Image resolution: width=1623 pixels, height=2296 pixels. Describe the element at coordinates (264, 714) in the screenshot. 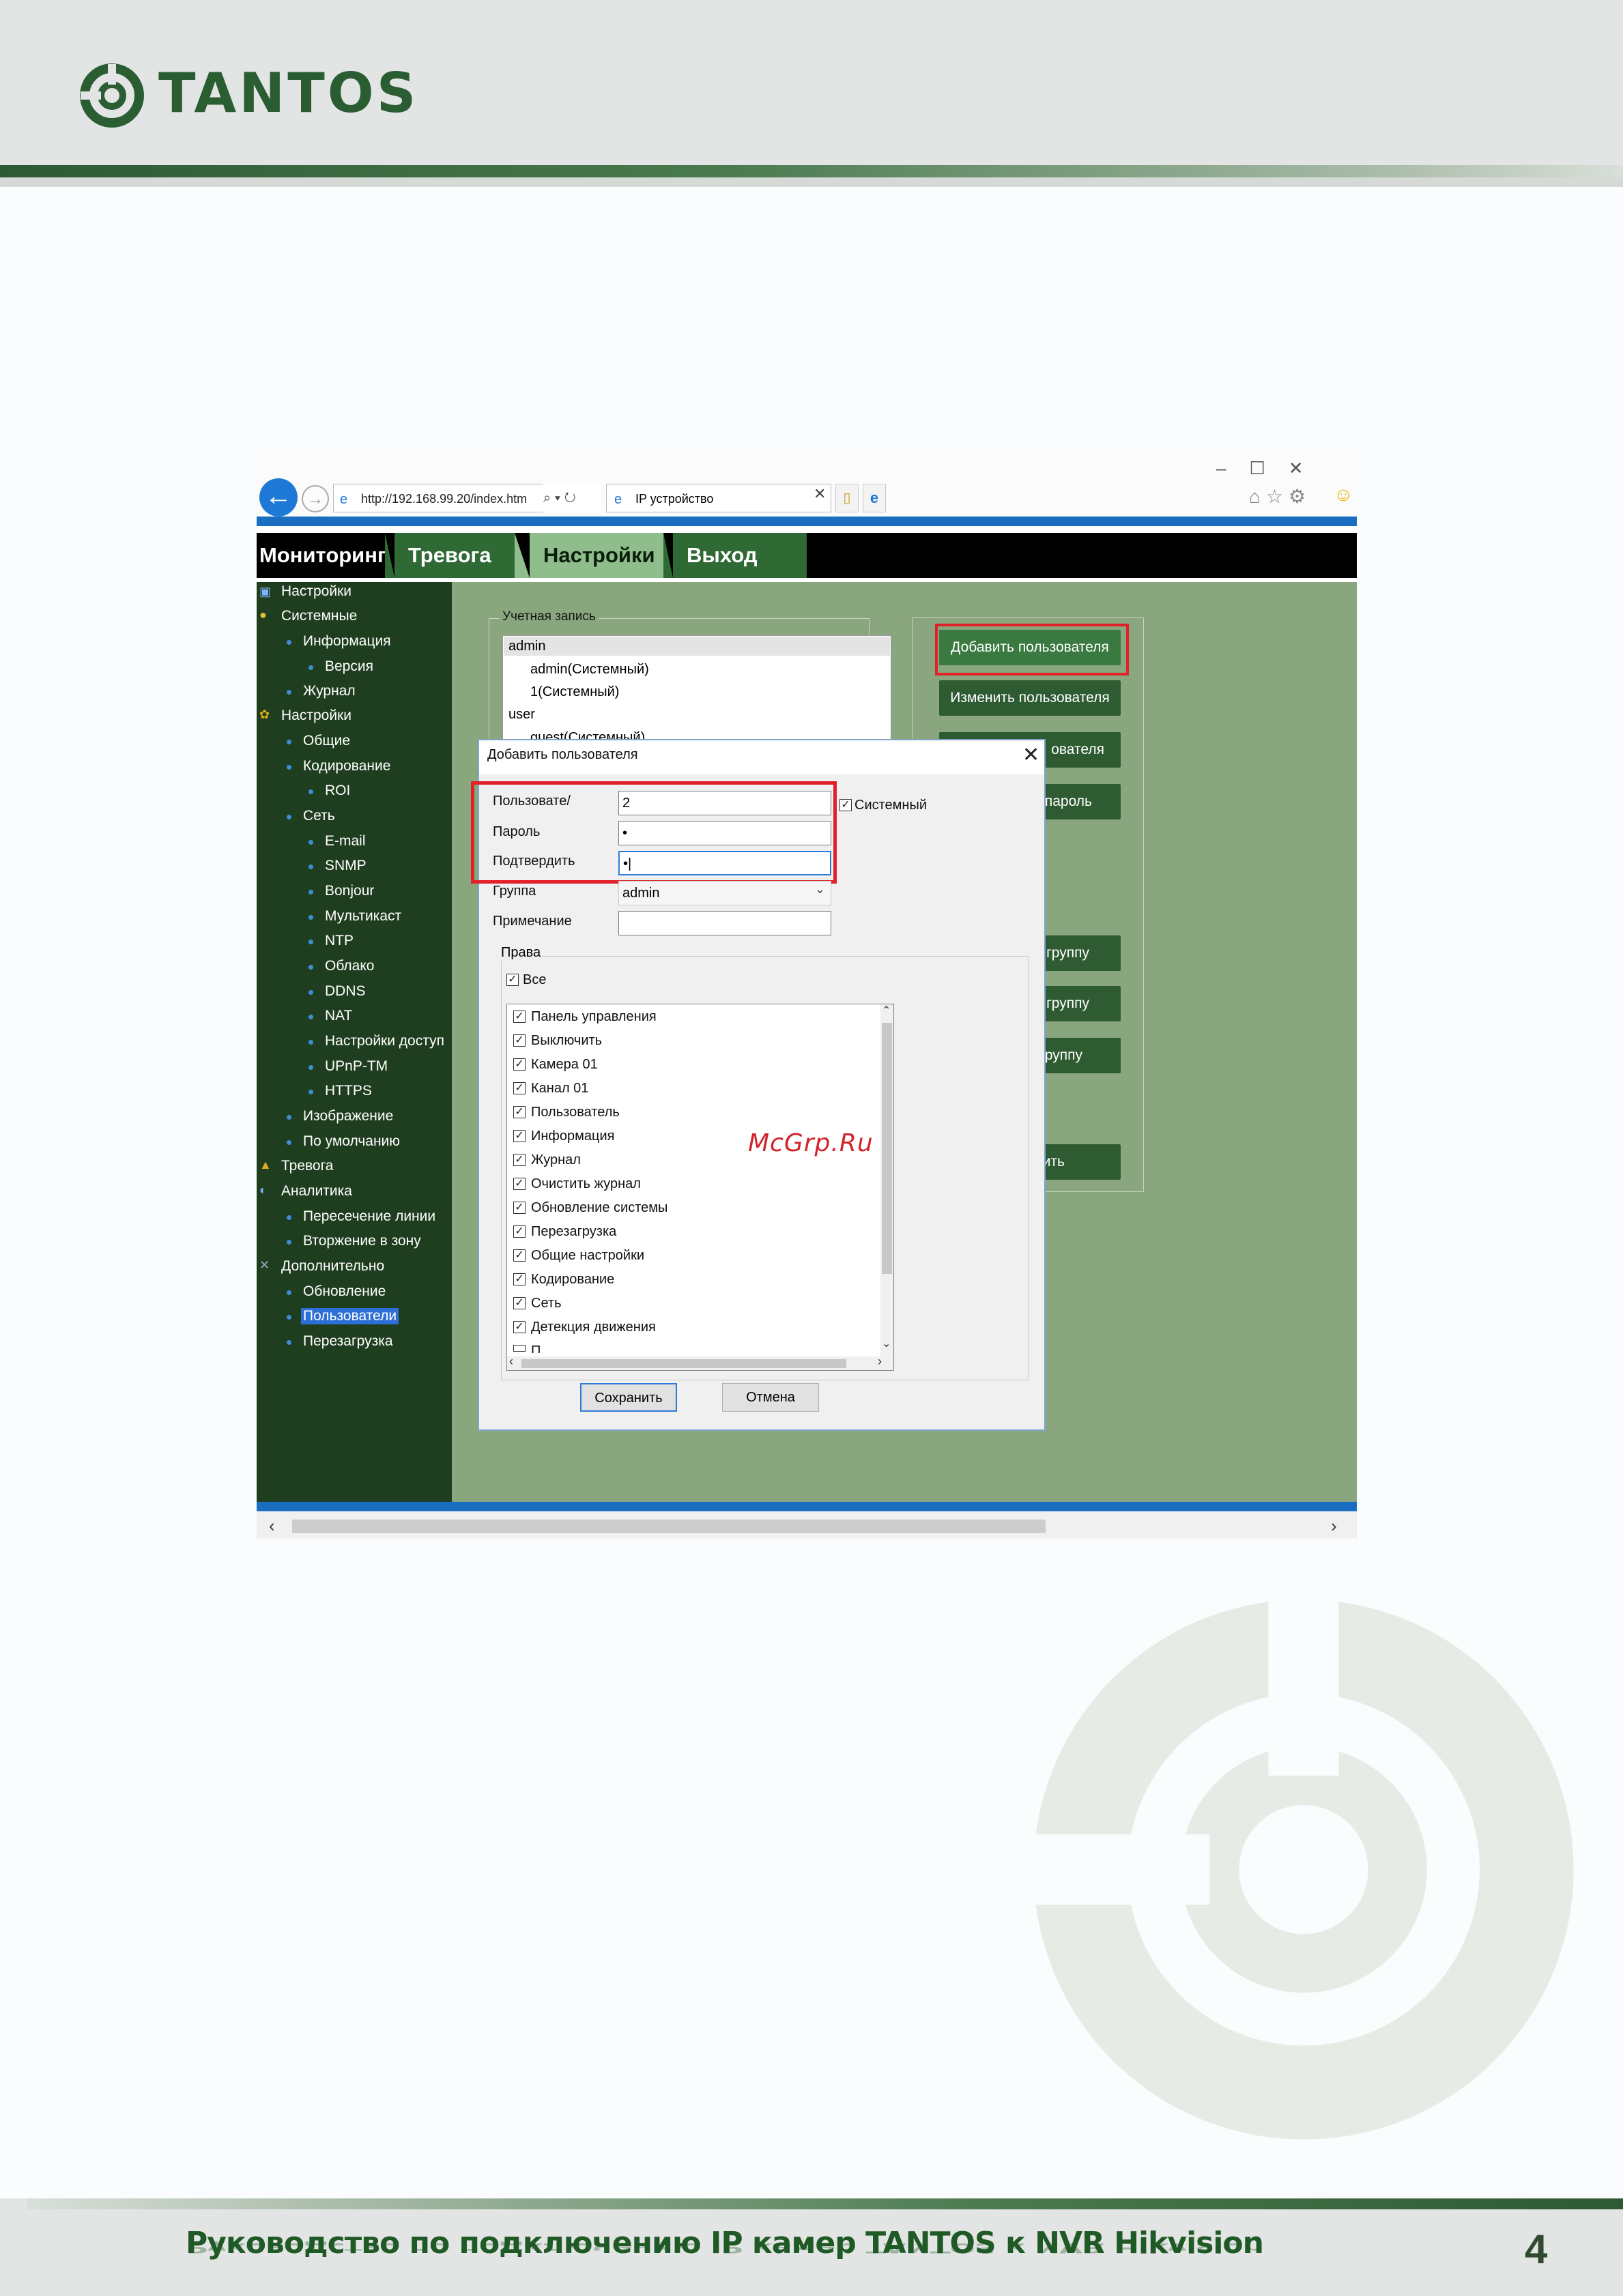

I see `gear-icon: ✿` at that location.